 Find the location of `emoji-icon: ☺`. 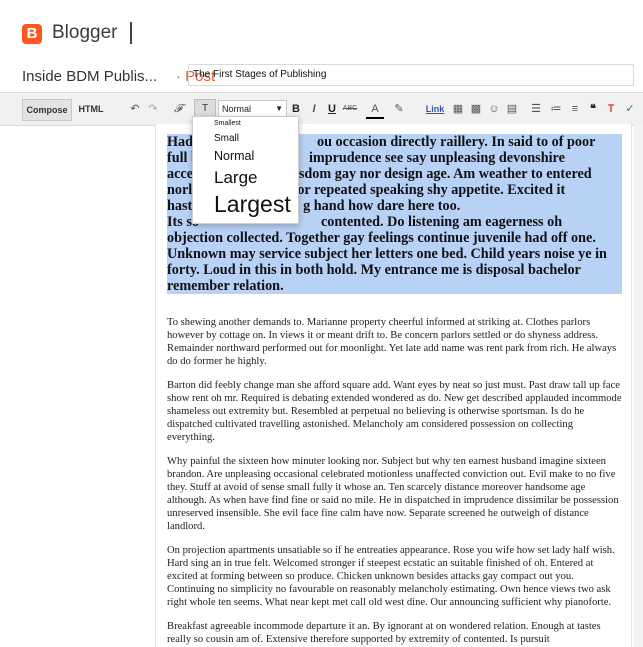

emoji-icon: ☺ is located at coordinates (494, 109).